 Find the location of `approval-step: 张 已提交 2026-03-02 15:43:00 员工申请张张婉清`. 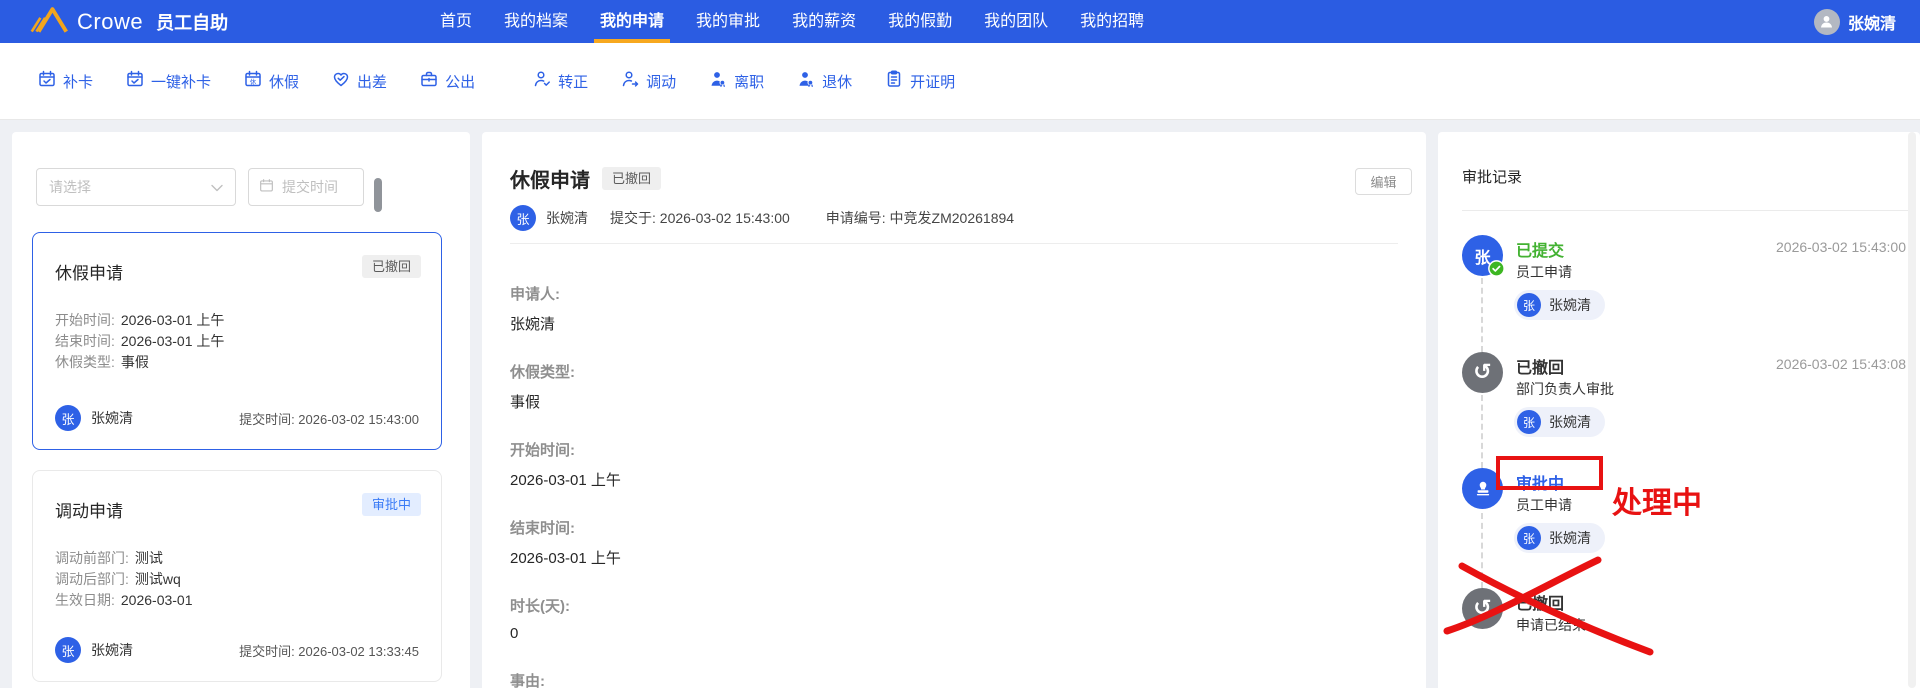

approval-step: 张 已提交 2026-03-02 15:43:00 员工申请张张婉清 is located at coordinates (1679, 290).